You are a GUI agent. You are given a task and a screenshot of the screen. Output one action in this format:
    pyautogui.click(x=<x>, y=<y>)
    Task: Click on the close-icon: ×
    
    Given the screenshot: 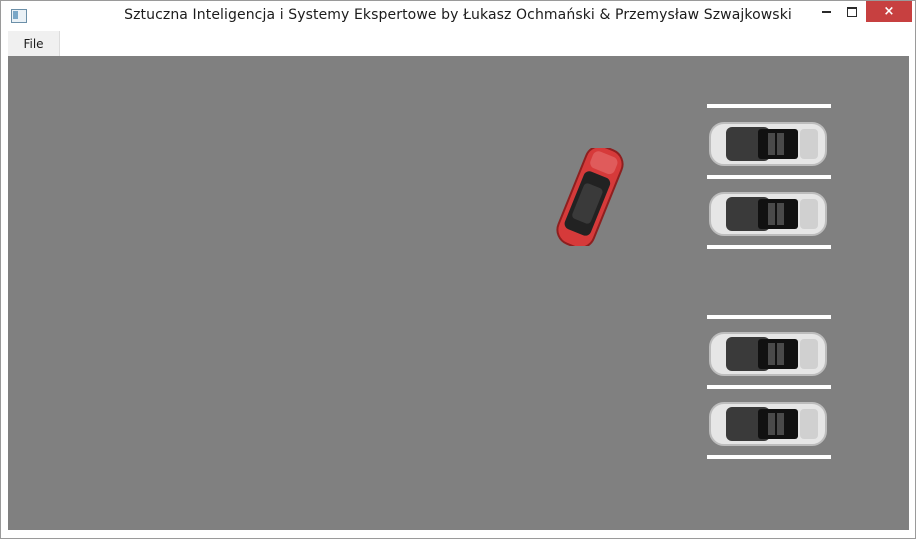 What is the action you would take?
    pyautogui.click(x=889, y=11)
    